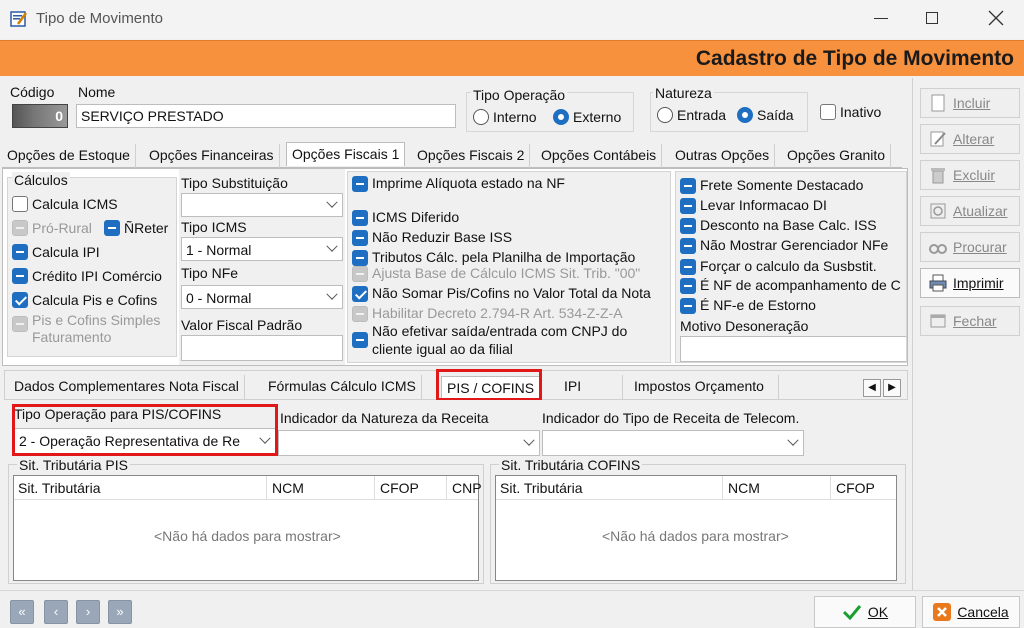  What do you see at coordinates (974, 175) in the screenshot?
I see `excluir-label: Excluir` at bounding box center [974, 175].